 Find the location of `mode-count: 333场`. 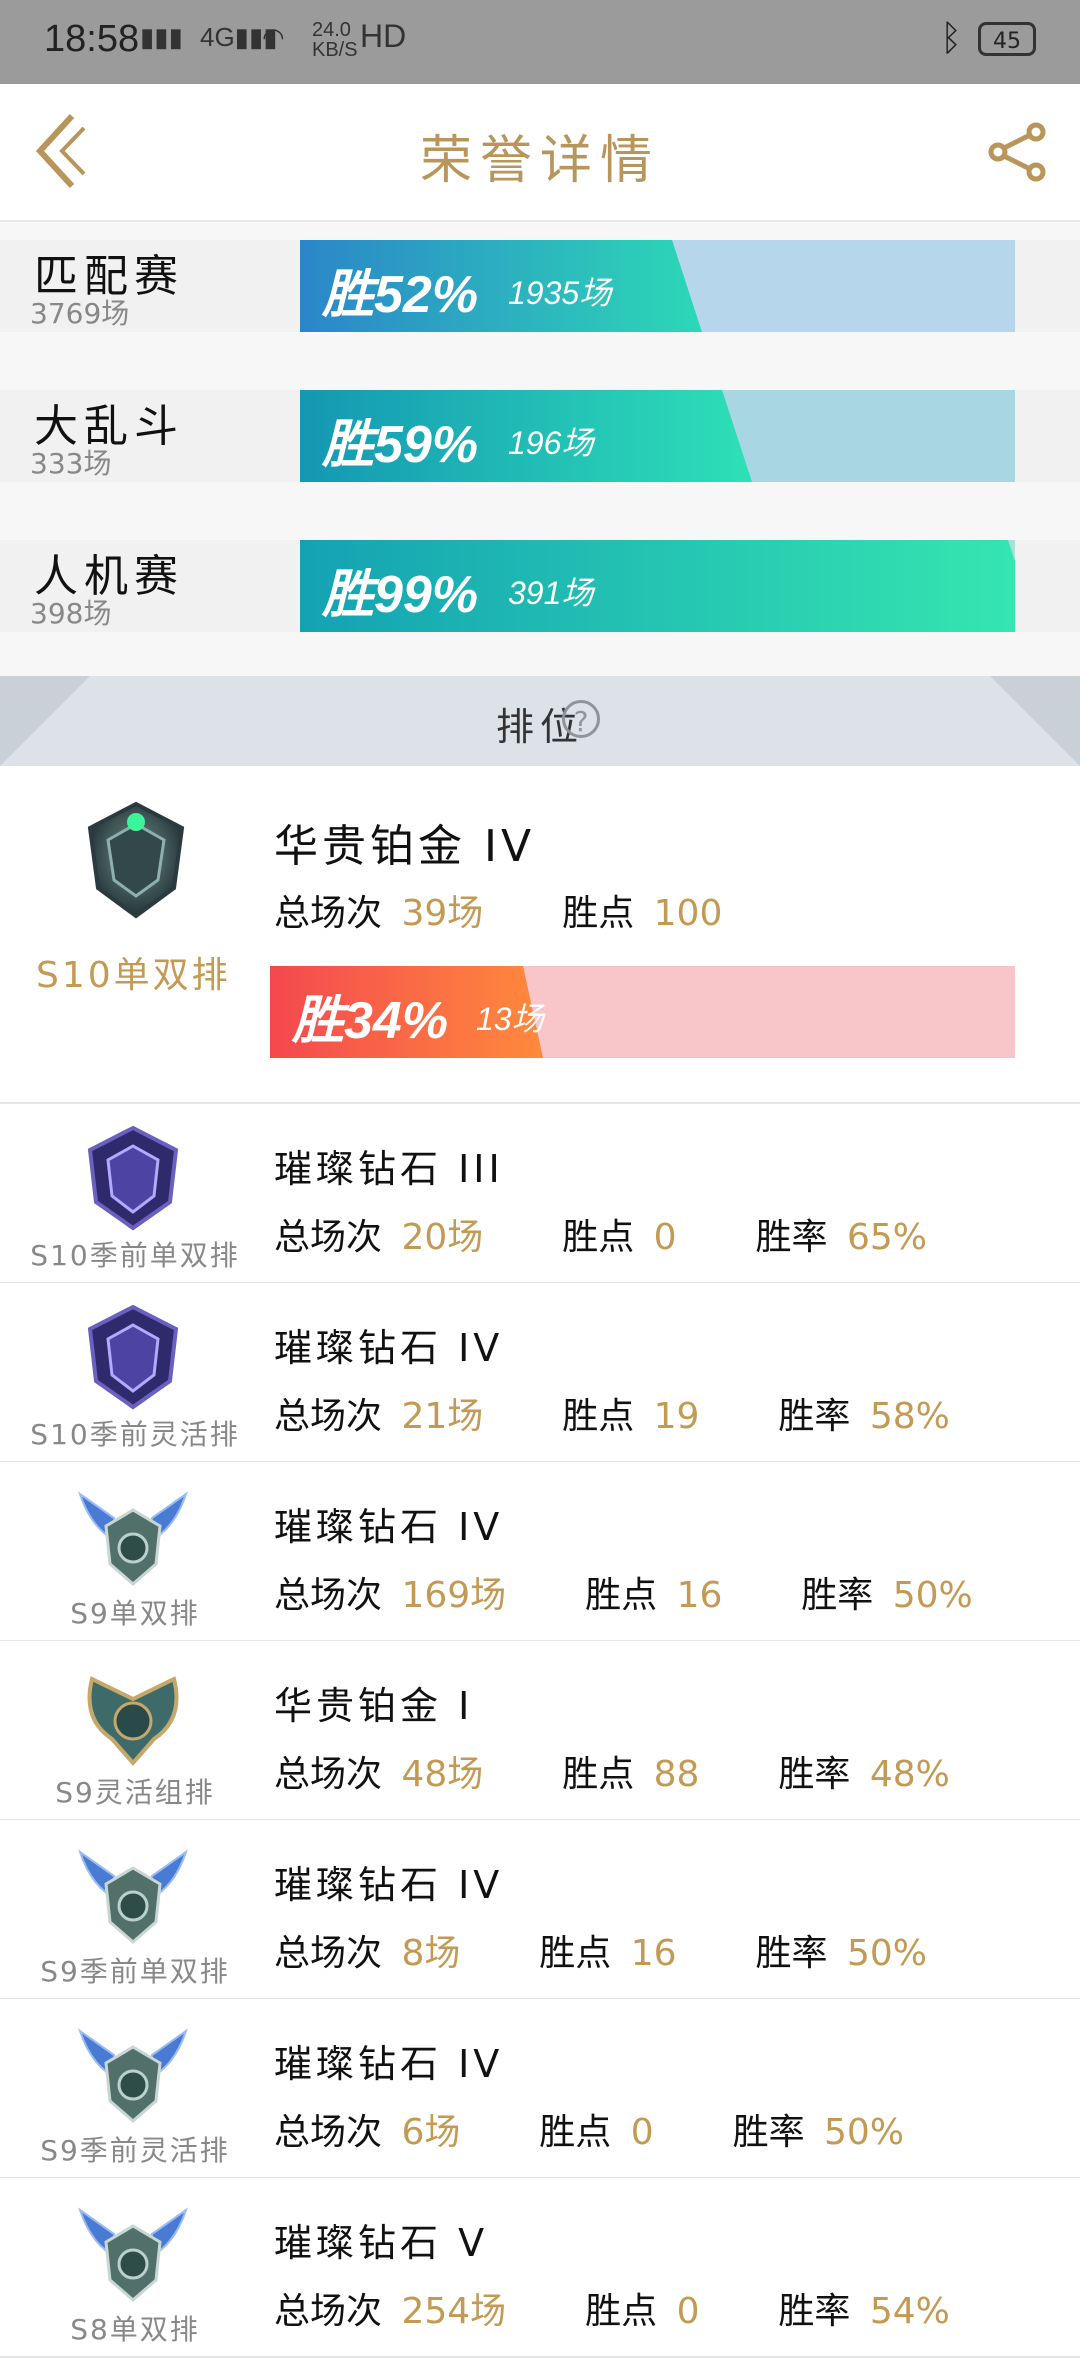

mode-count: 333场 is located at coordinates (71, 463).